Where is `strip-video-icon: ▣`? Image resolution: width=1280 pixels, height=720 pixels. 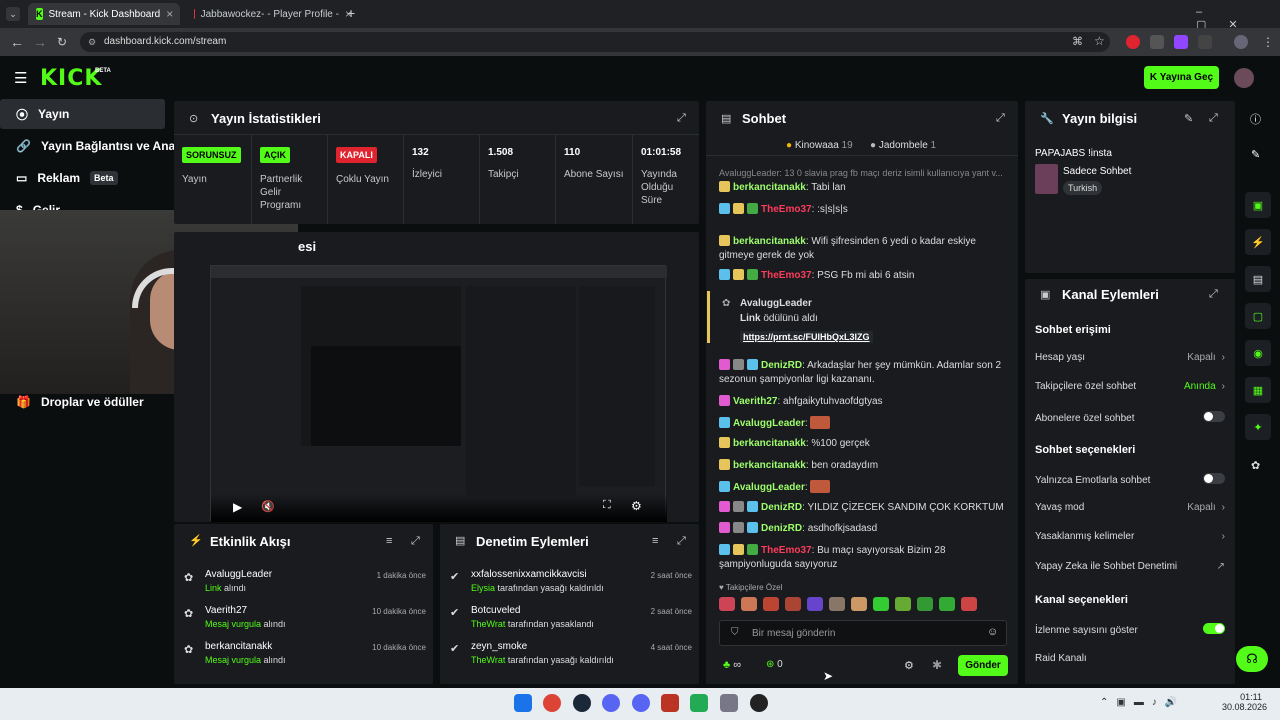 strip-video-icon: ▣ is located at coordinates (1258, 205).